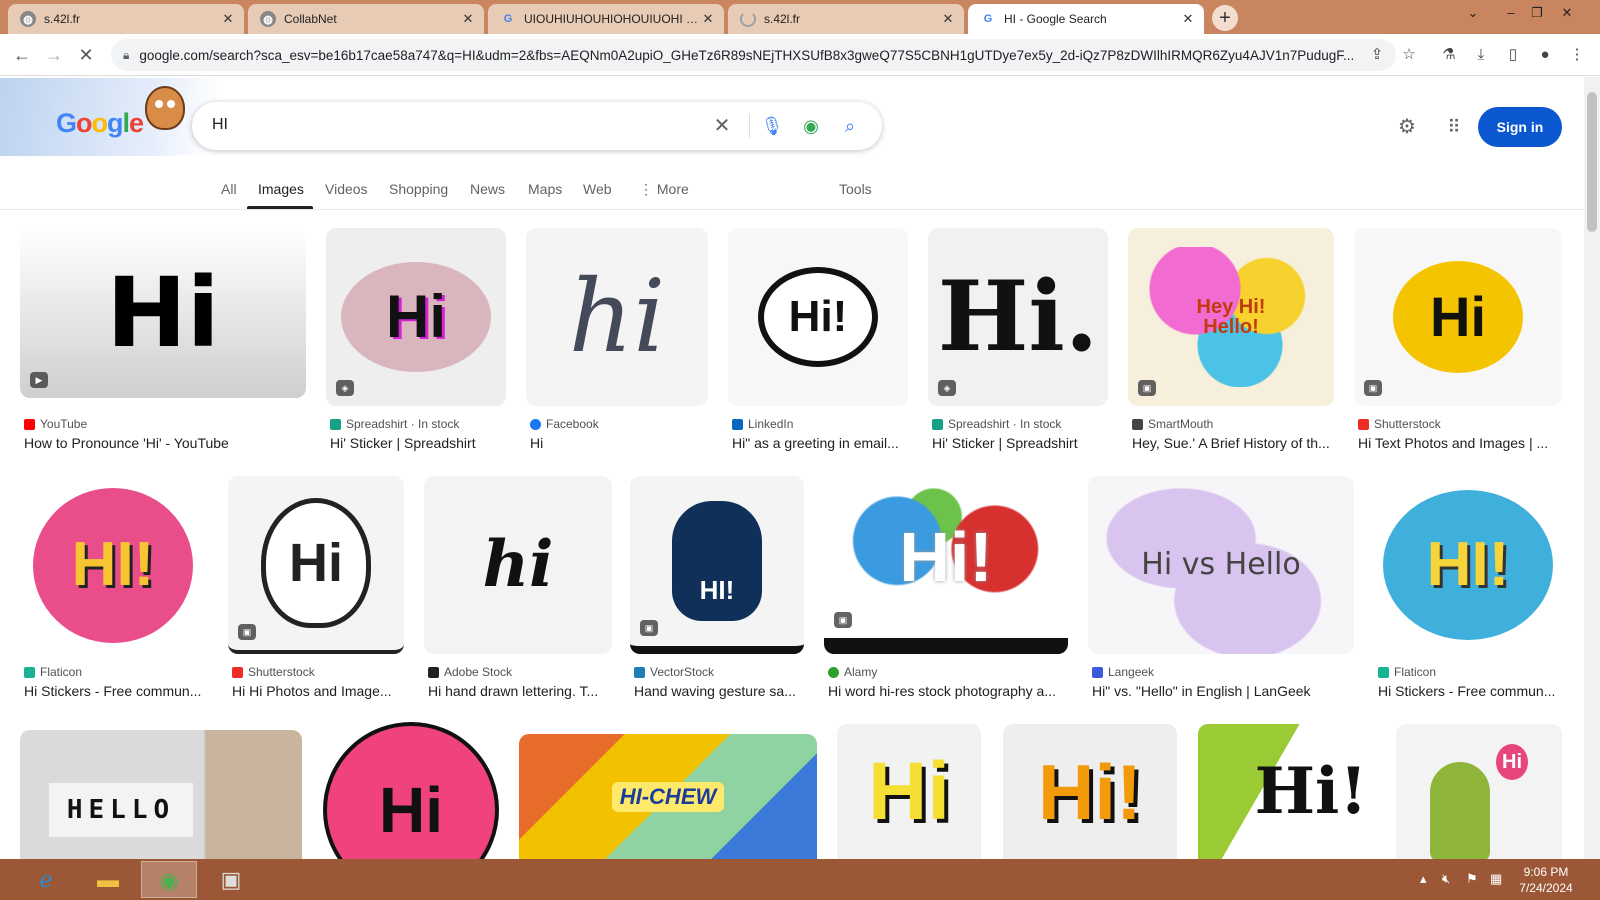 The image size is (1600, 900). What do you see at coordinates (108, 879) in the screenshot?
I see `file-explorer-icon: ▬` at bounding box center [108, 879].